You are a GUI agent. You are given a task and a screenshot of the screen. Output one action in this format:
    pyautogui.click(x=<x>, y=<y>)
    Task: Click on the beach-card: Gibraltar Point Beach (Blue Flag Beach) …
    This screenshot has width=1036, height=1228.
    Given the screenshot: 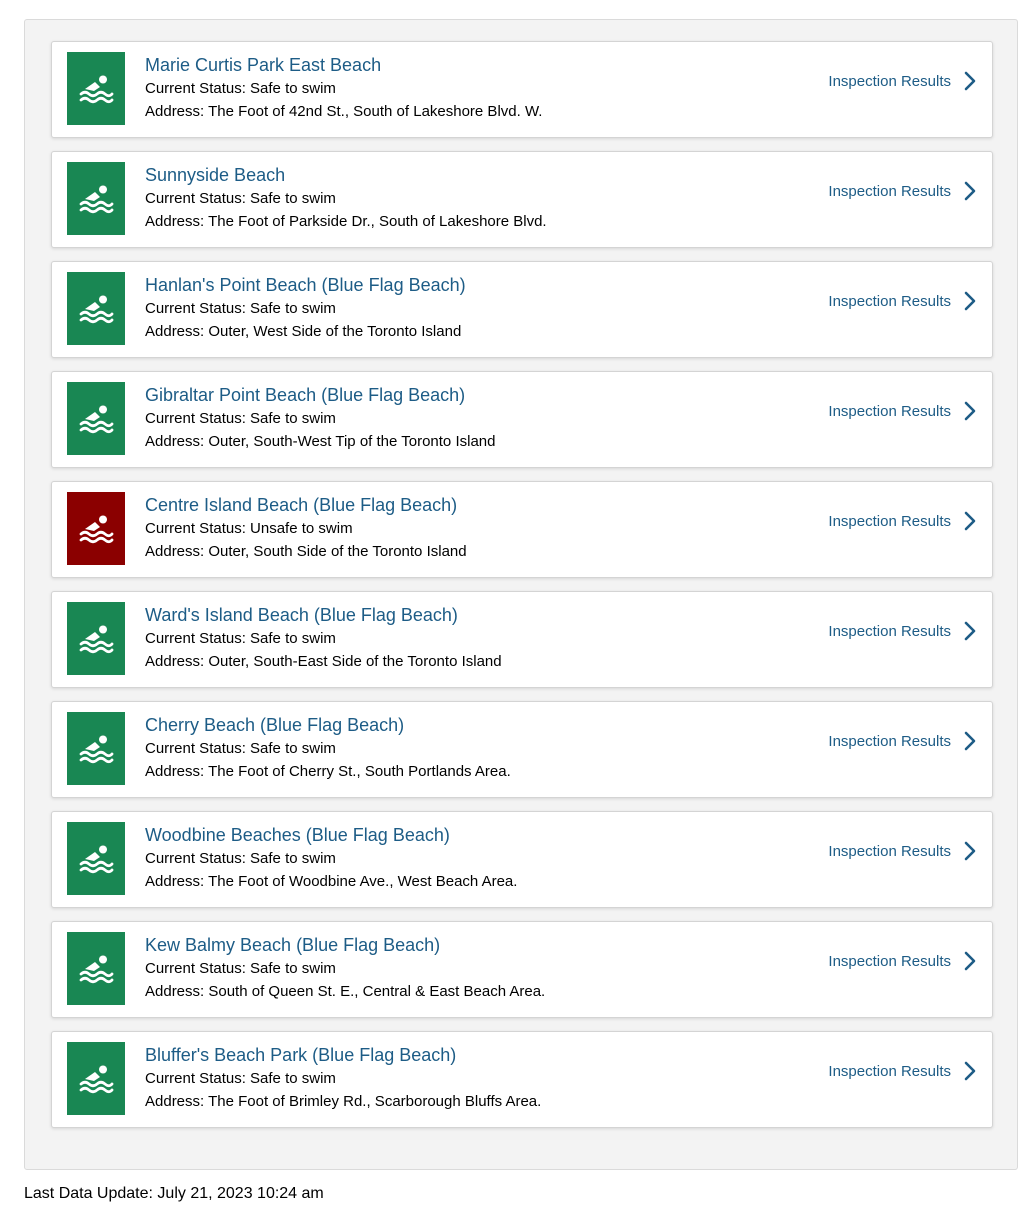 What is the action you would take?
    pyautogui.click(x=522, y=419)
    